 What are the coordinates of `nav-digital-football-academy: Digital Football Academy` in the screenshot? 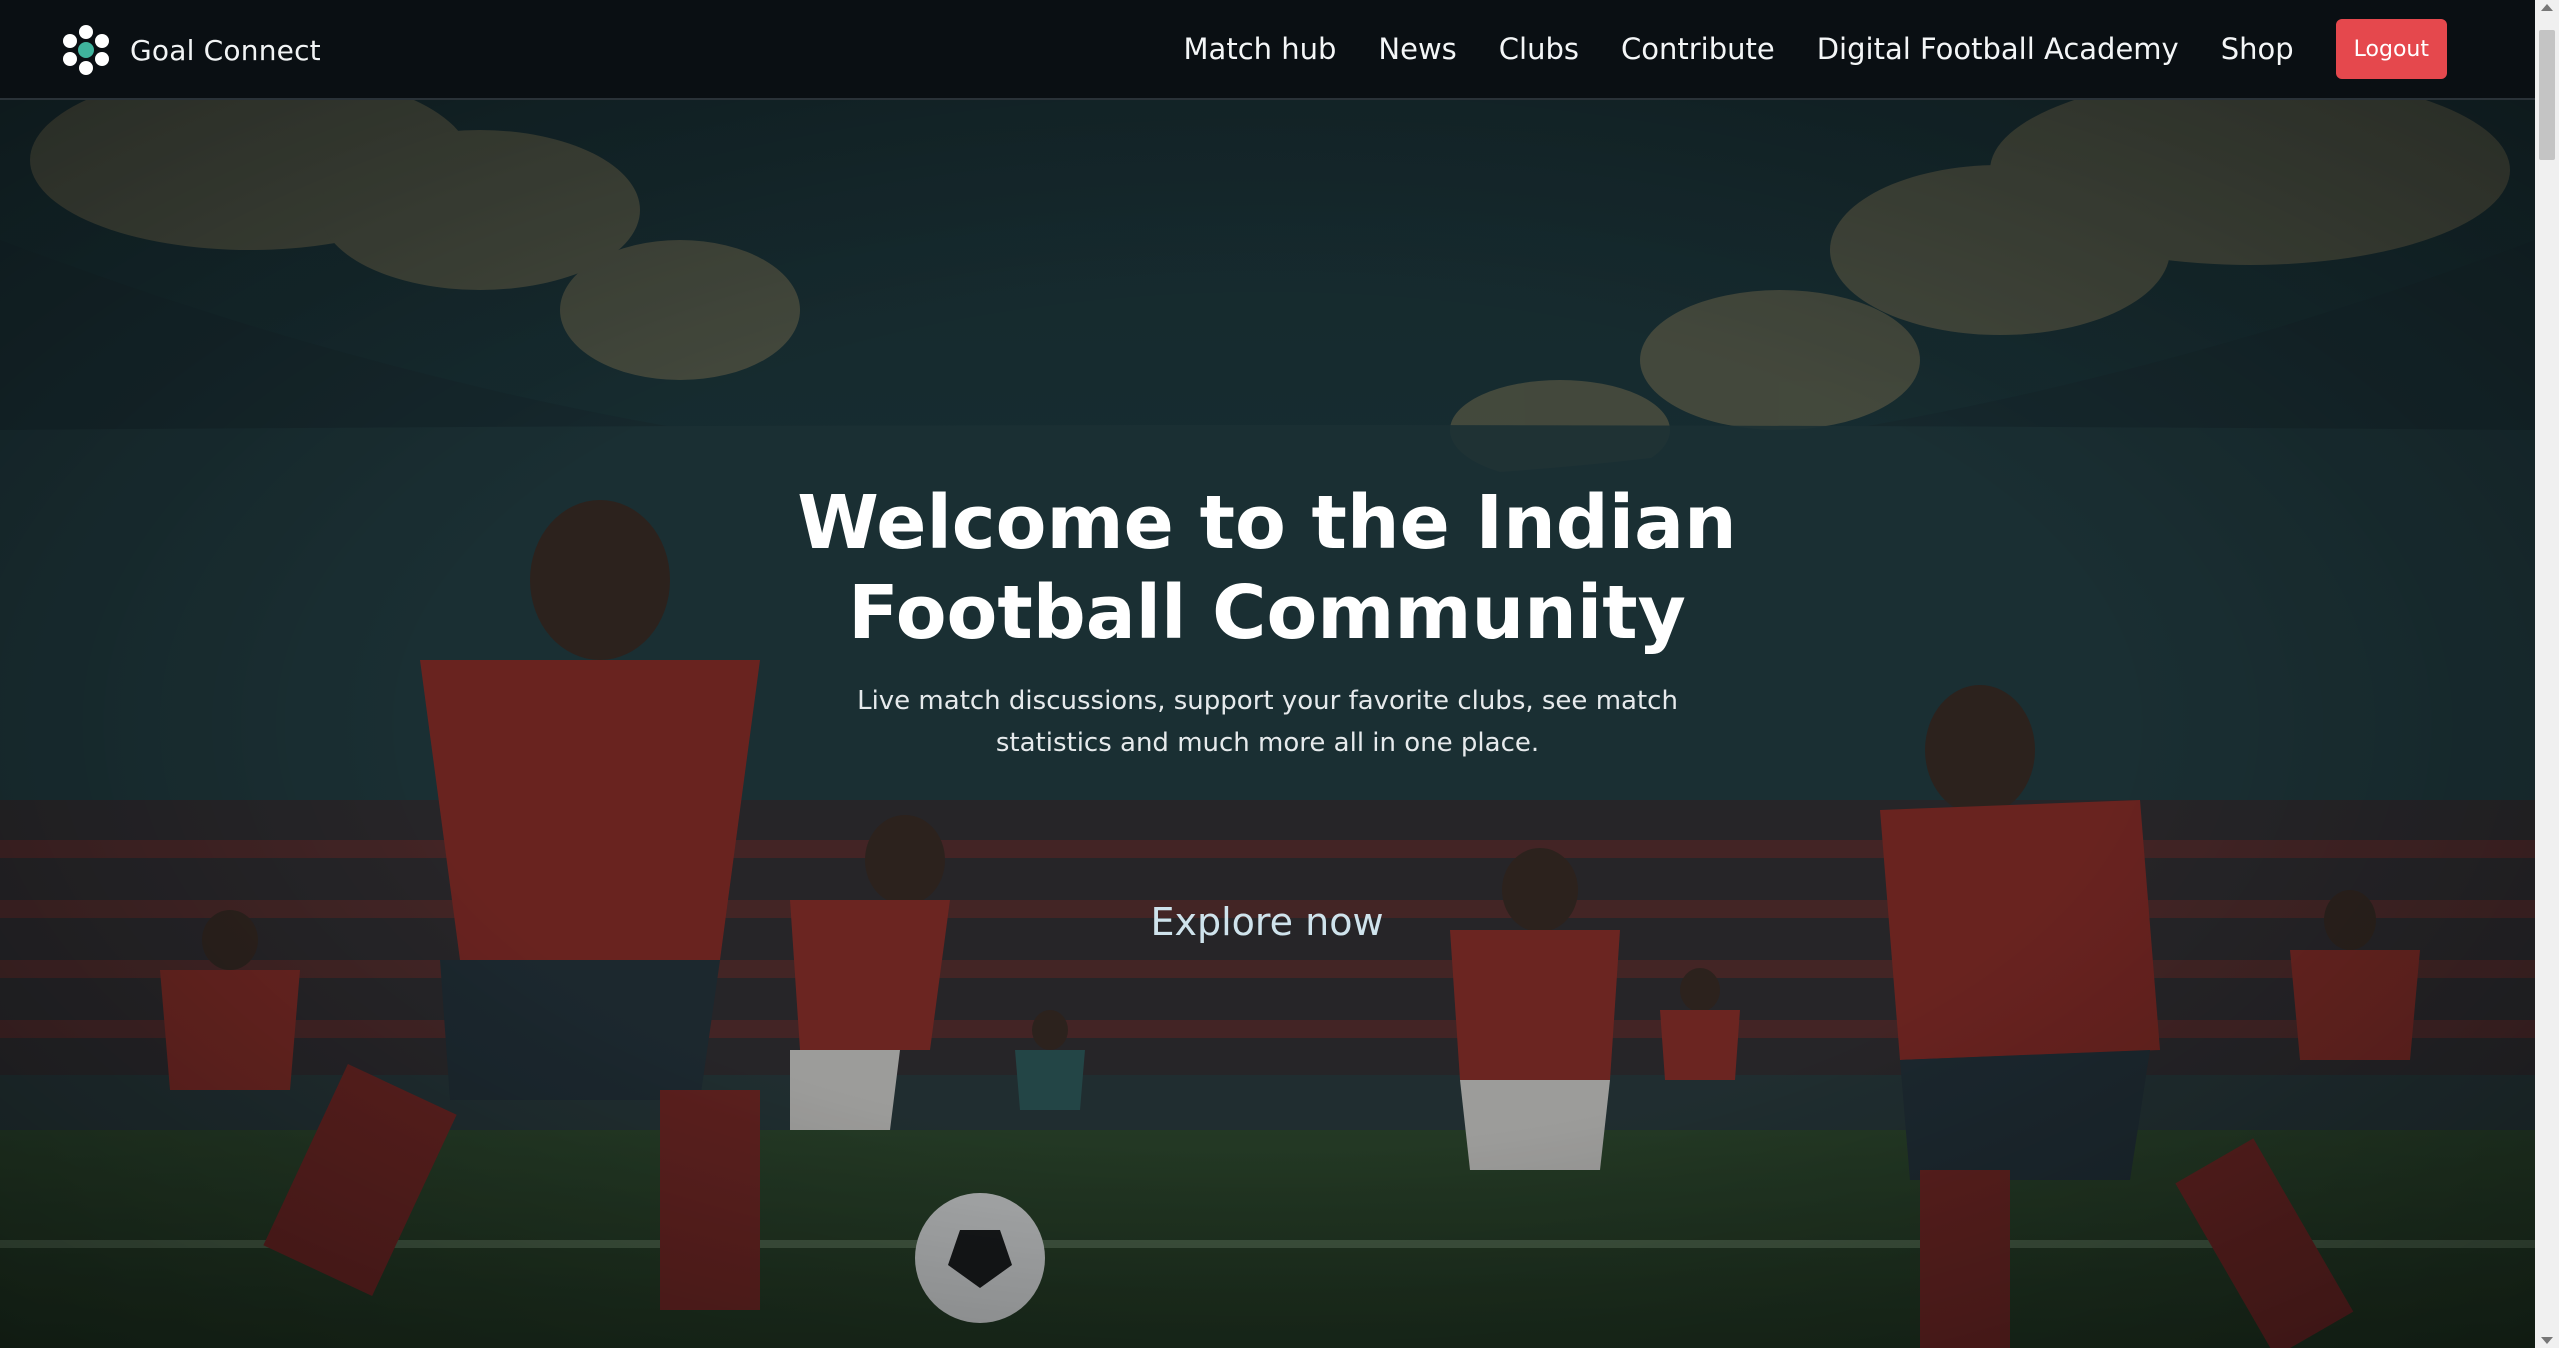 It's located at (1998, 49).